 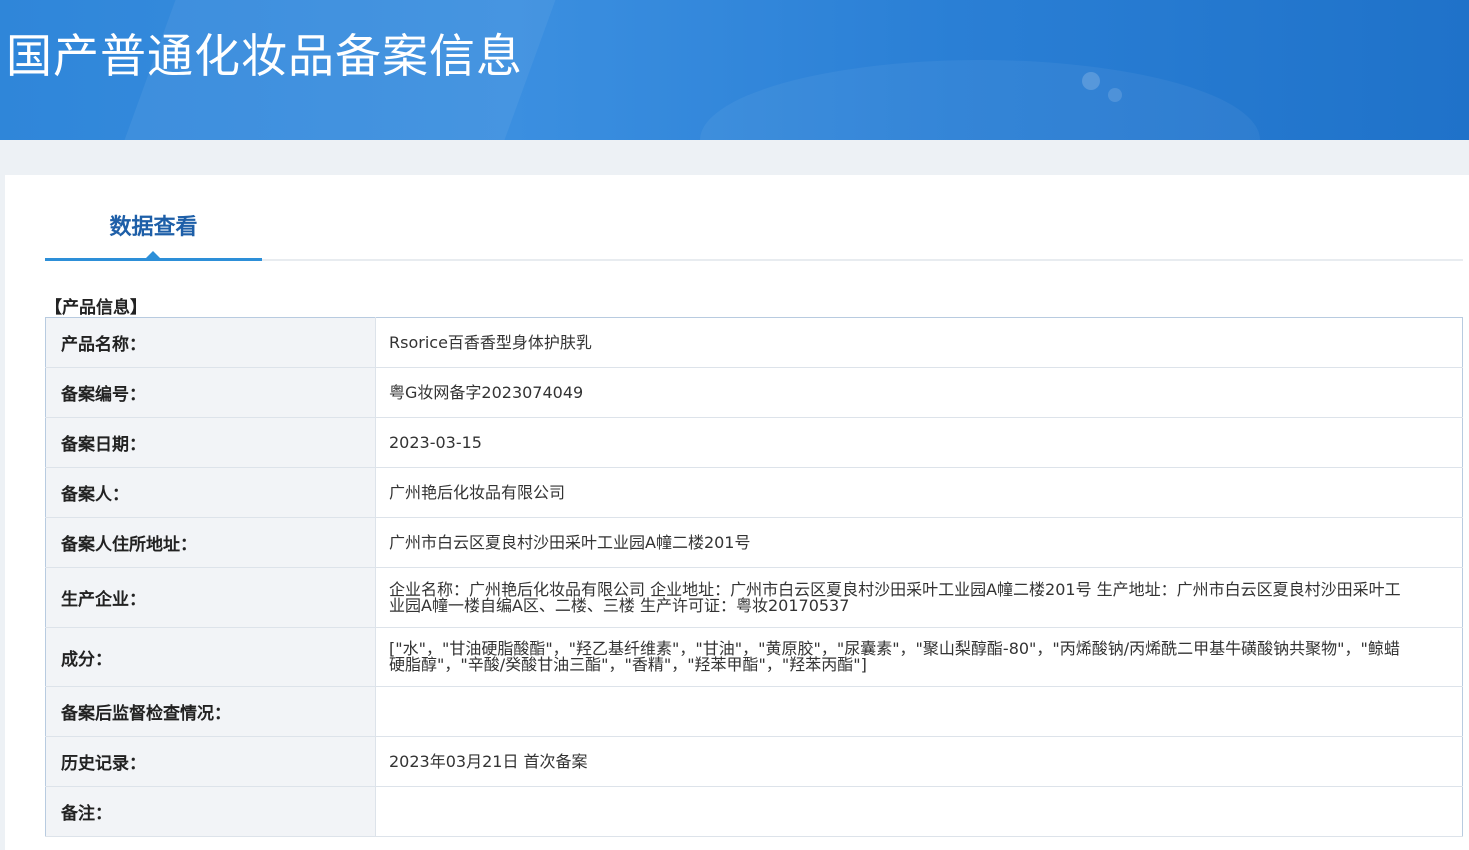 I want to click on table-row: 产品名称： Rsorice百香香型身体护肤乳, so click(x=754, y=342).